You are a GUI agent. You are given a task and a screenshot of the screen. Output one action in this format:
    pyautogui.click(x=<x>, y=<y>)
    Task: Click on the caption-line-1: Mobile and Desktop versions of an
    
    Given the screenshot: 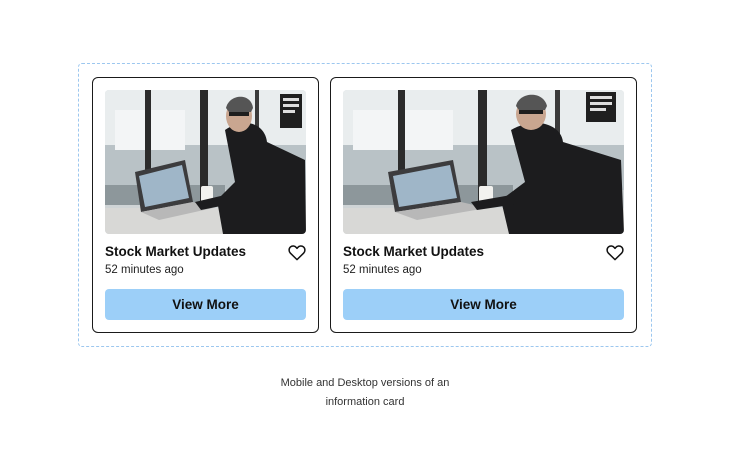 What is the action you would take?
    pyautogui.click(x=365, y=383)
    